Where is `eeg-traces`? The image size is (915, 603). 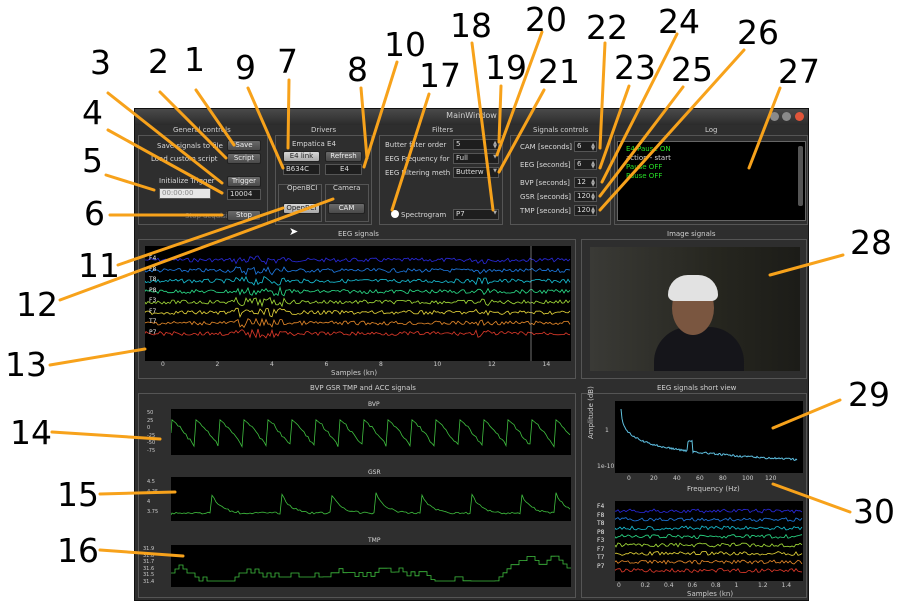
eeg-traces is located at coordinates (357, 303).